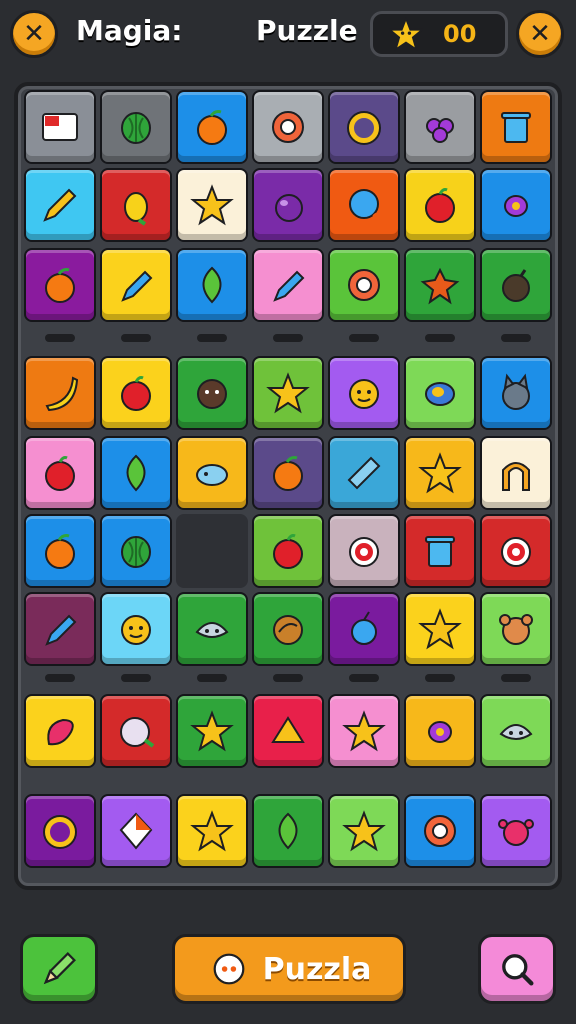 Image resolution: width=576 pixels, height=1024 pixels. Describe the element at coordinates (129, 30) in the screenshot. I see `game-title-left: Magia:` at that location.